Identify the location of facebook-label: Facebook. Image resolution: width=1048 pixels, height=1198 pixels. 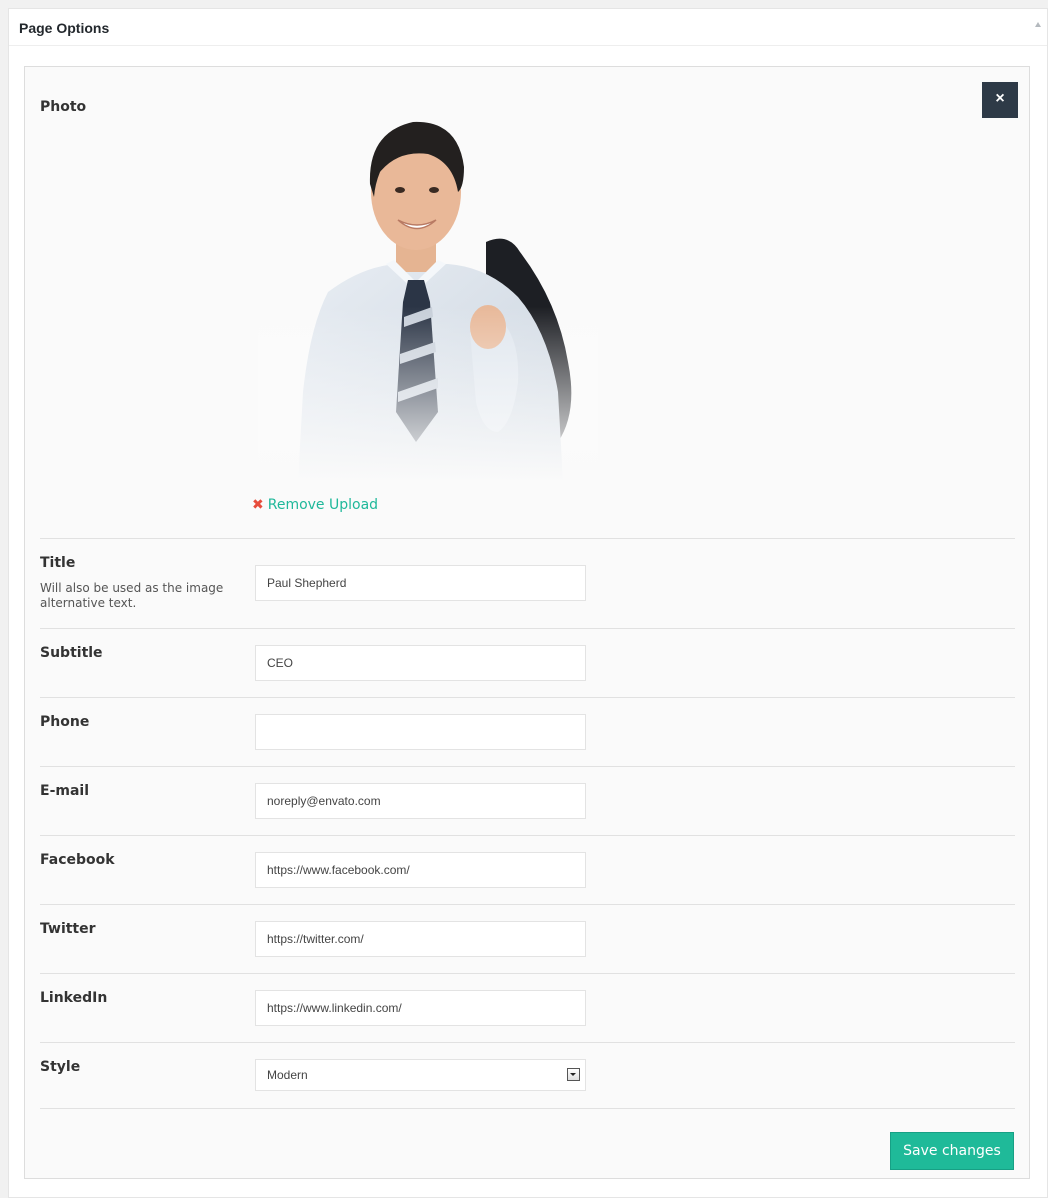
(77, 860).